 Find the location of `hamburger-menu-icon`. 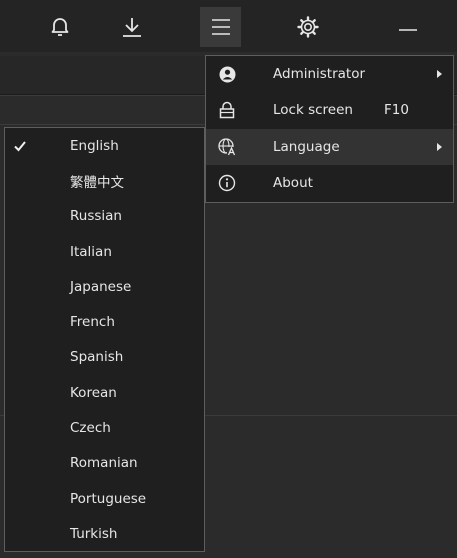

hamburger-menu-icon is located at coordinates (220, 27).